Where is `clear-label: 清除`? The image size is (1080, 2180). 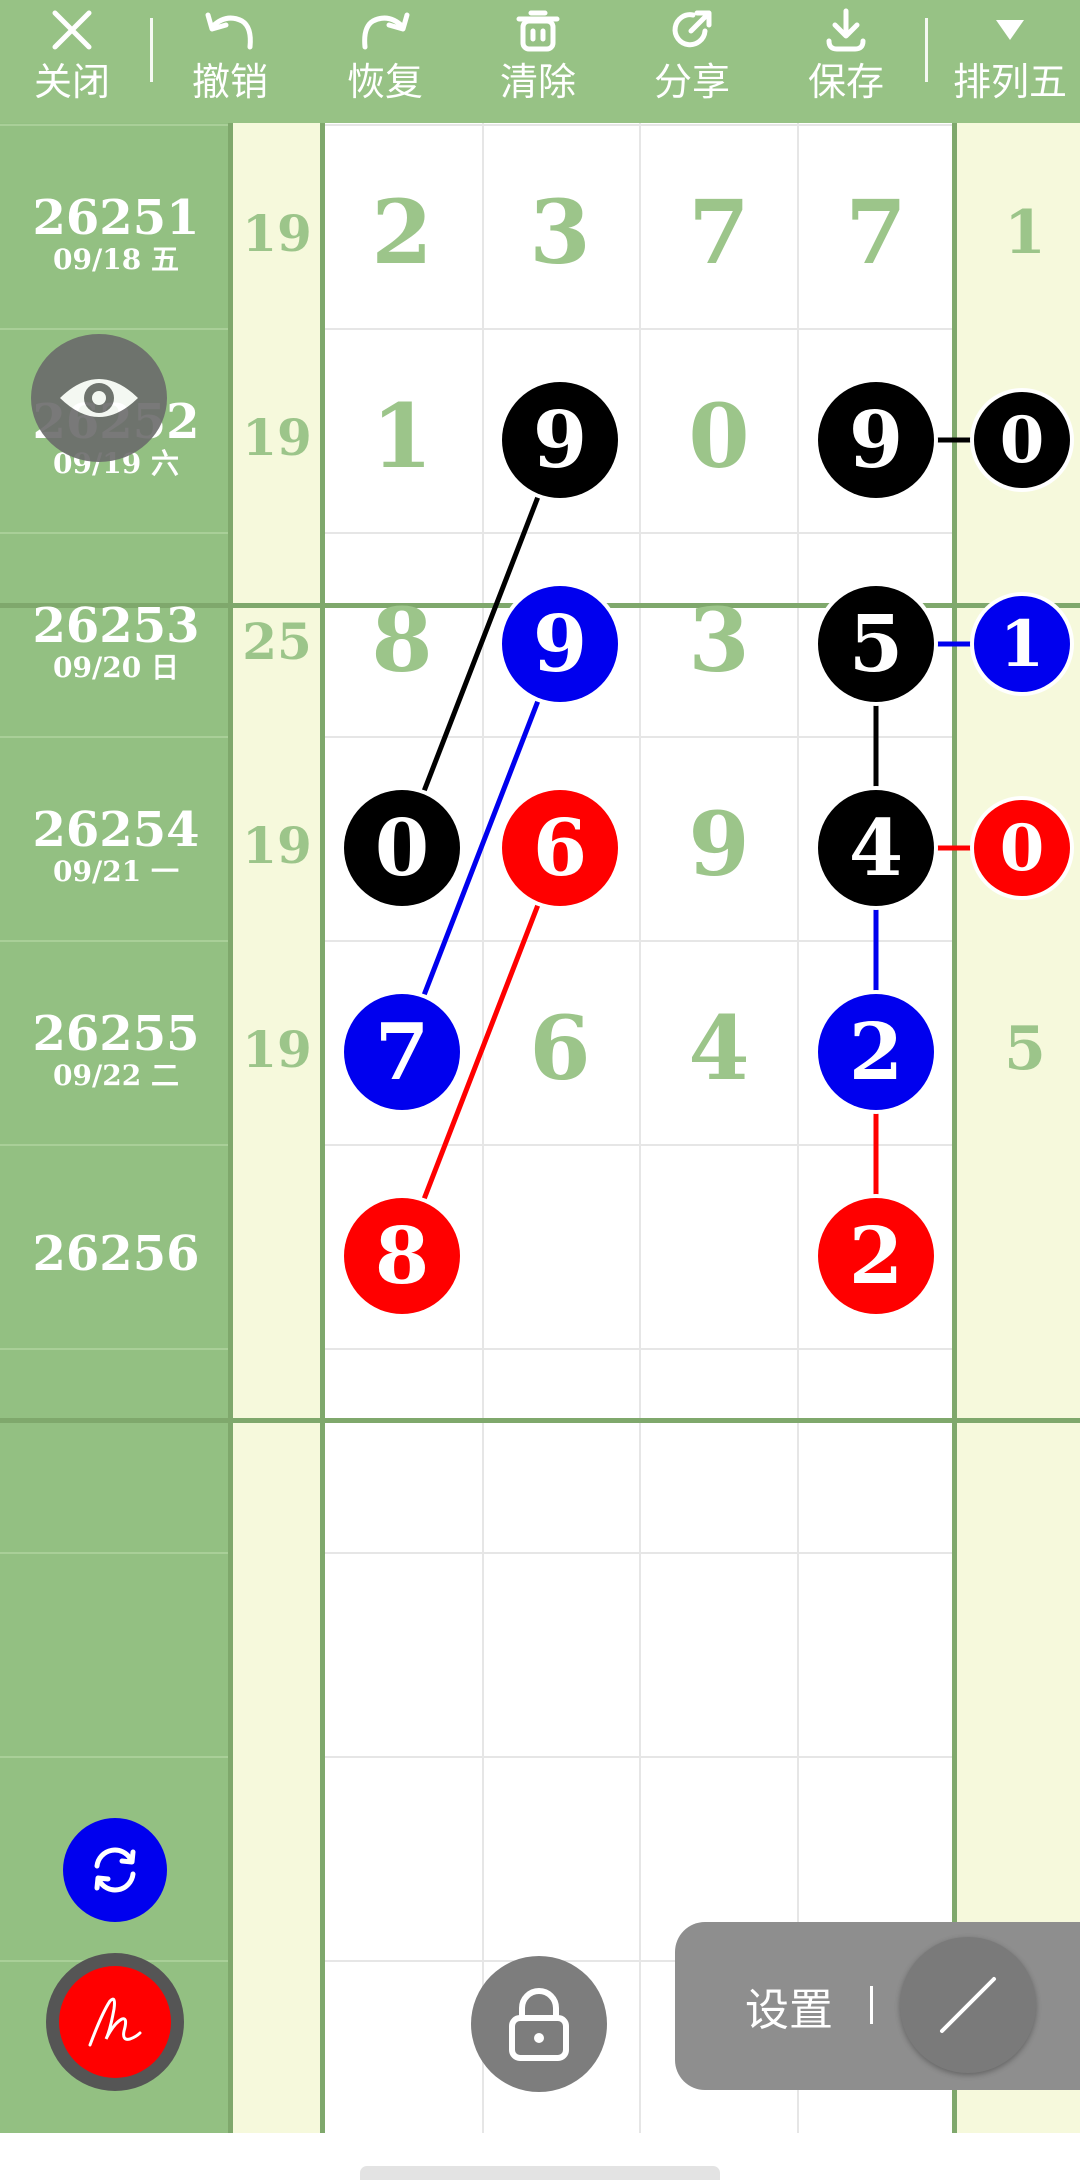 clear-label: 清除 is located at coordinates (537, 82).